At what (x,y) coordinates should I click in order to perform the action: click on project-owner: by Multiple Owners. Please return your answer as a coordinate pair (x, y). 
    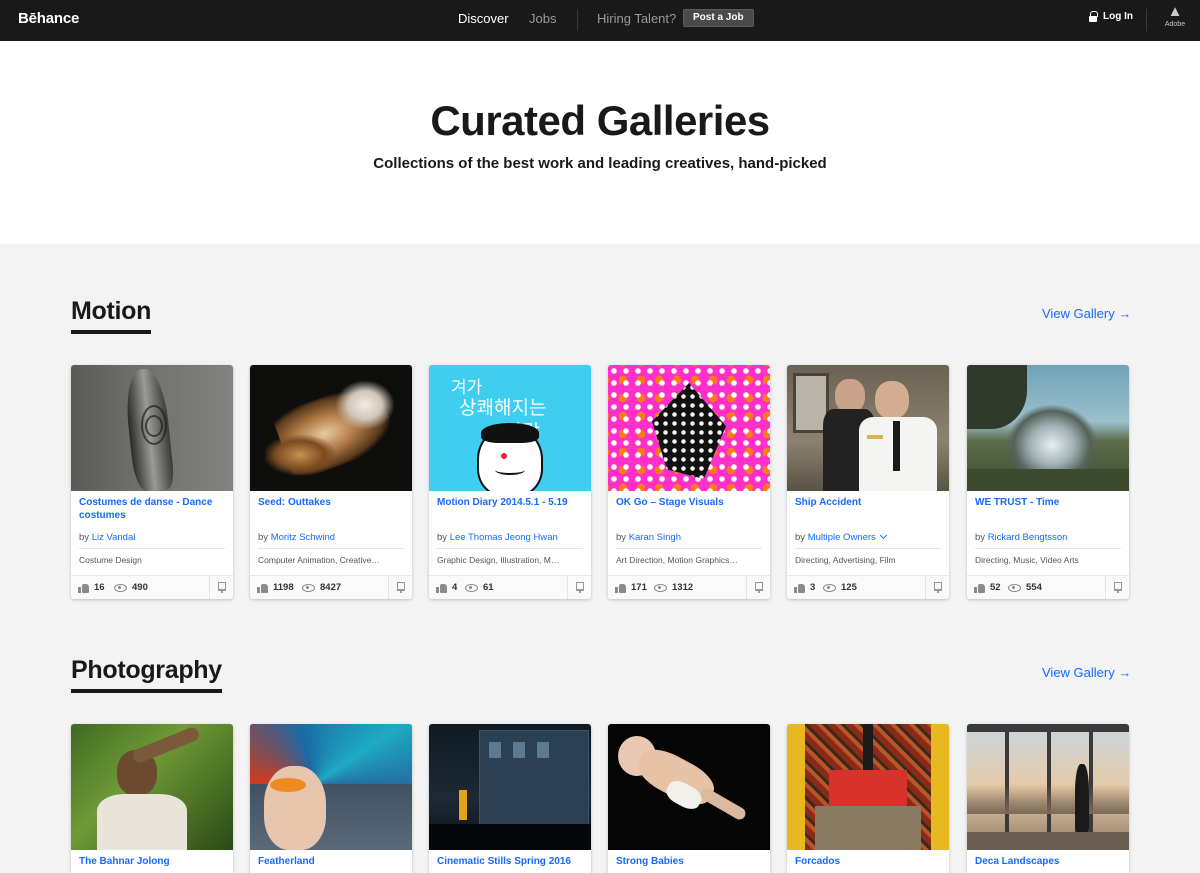
    Looking at the image, I should click on (841, 537).